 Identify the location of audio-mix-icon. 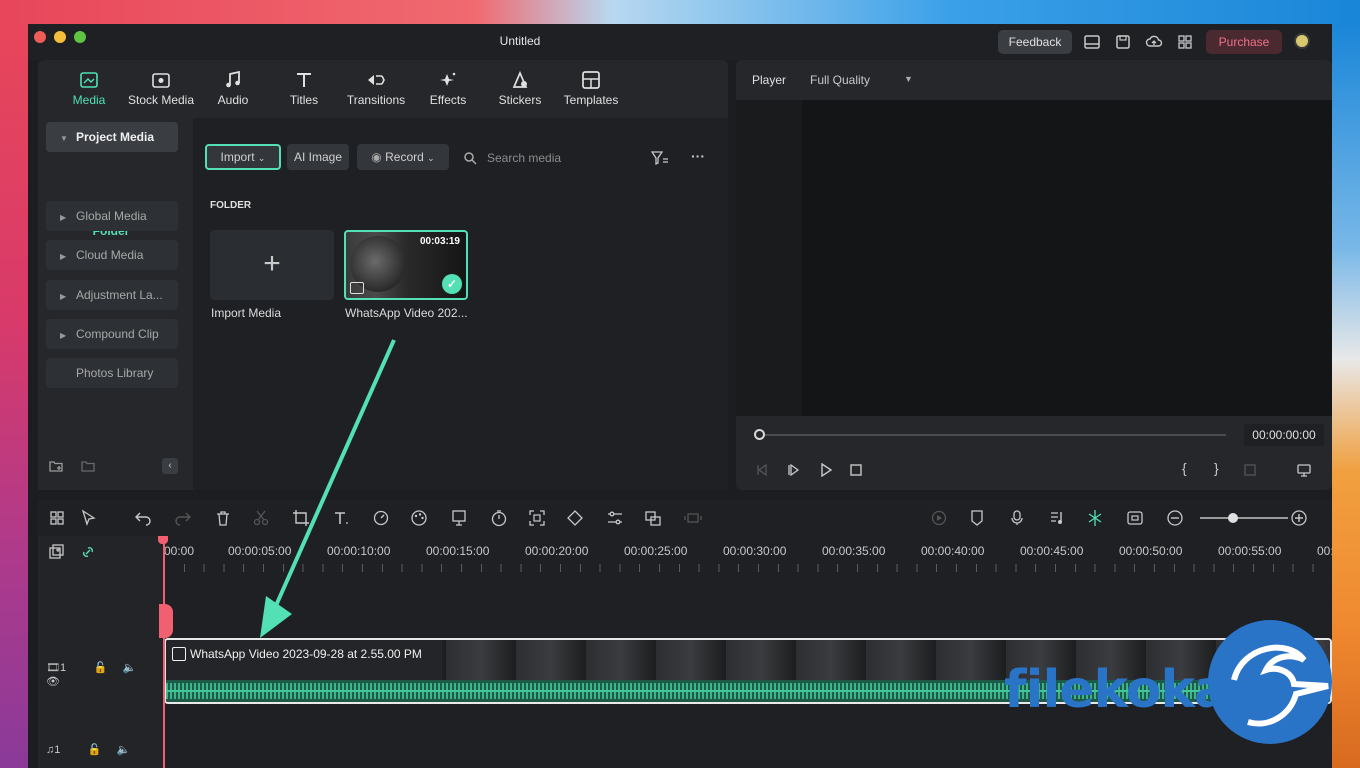
(1057, 518).